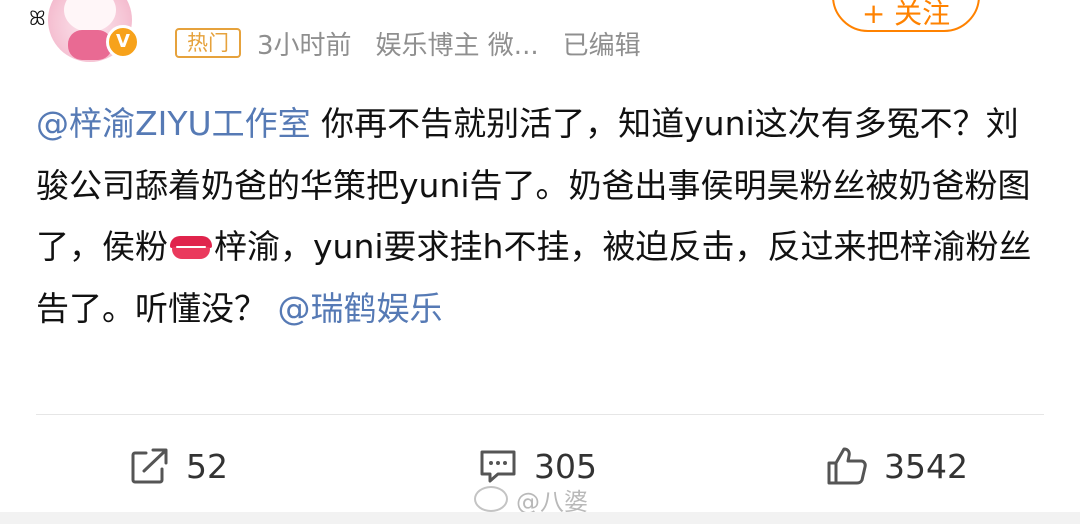  Describe the element at coordinates (531, 500) in the screenshot. I see `watermark: @八婆` at that location.